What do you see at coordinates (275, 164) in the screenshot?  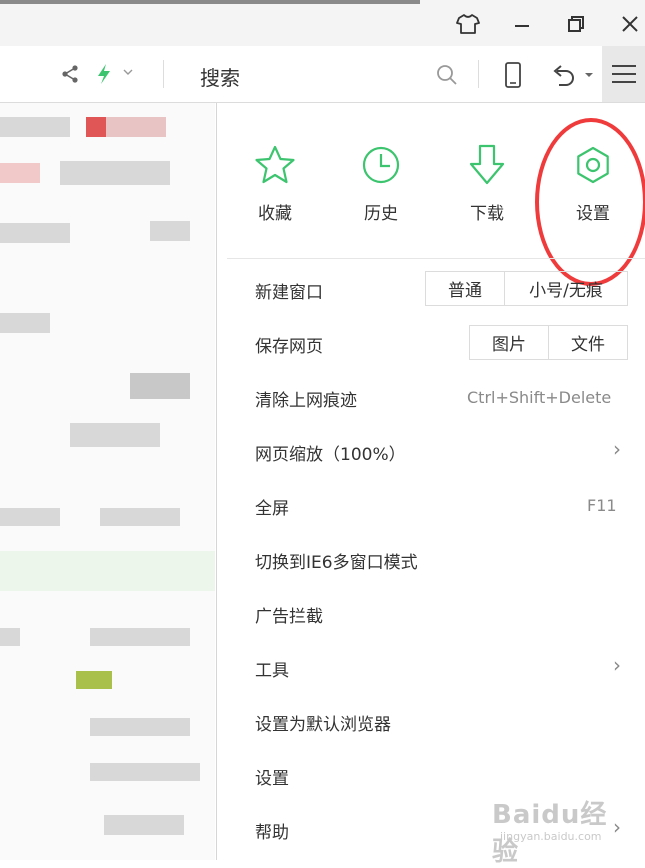 I see `star-icon` at bounding box center [275, 164].